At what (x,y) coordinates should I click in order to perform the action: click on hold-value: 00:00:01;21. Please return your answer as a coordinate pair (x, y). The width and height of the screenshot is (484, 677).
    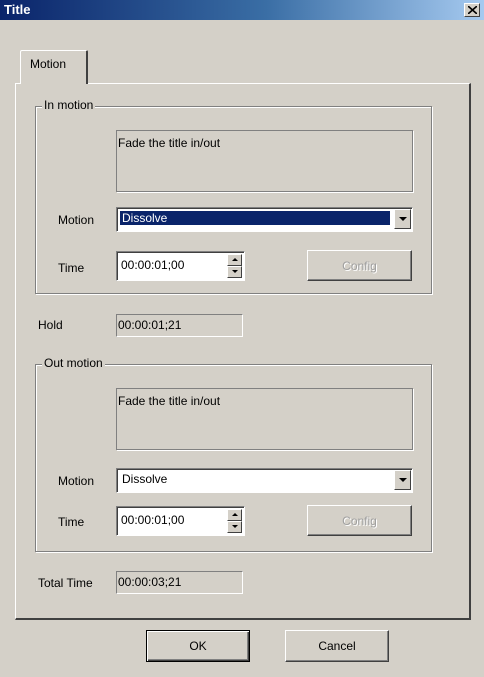
    Looking at the image, I should click on (150, 325).